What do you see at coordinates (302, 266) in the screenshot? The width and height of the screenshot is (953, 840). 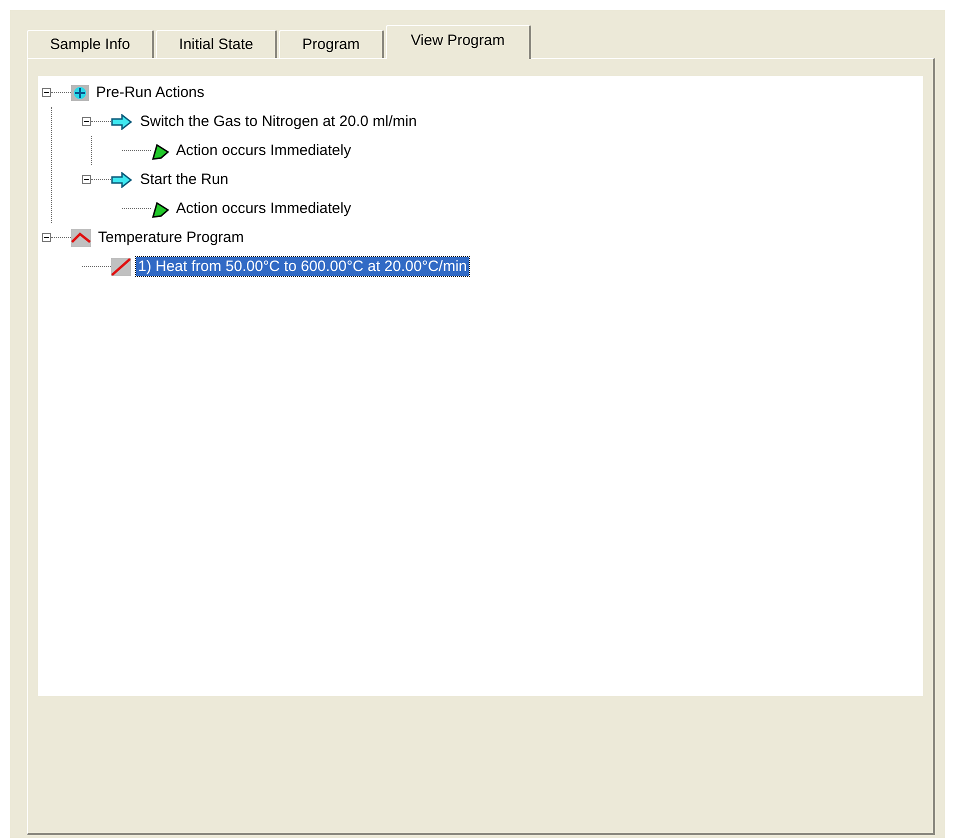 I see `tree-item: 1) Heat from 50.00°C to 600.00°C at 20.00°C/min` at bounding box center [302, 266].